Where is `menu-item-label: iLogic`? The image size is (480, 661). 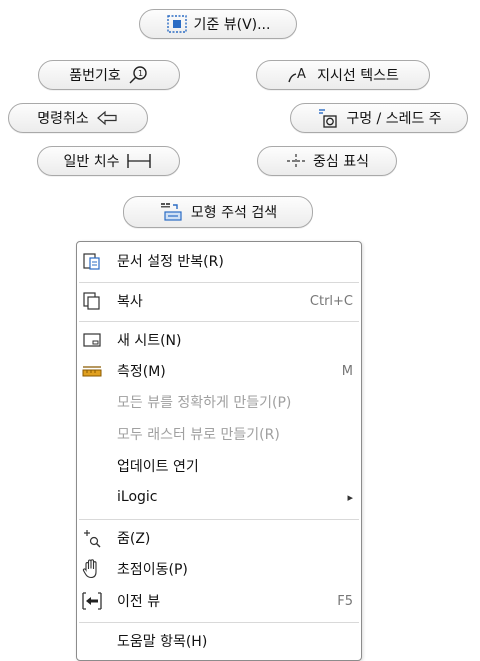 menu-item-label: iLogic is located at coordinates (137, 497).